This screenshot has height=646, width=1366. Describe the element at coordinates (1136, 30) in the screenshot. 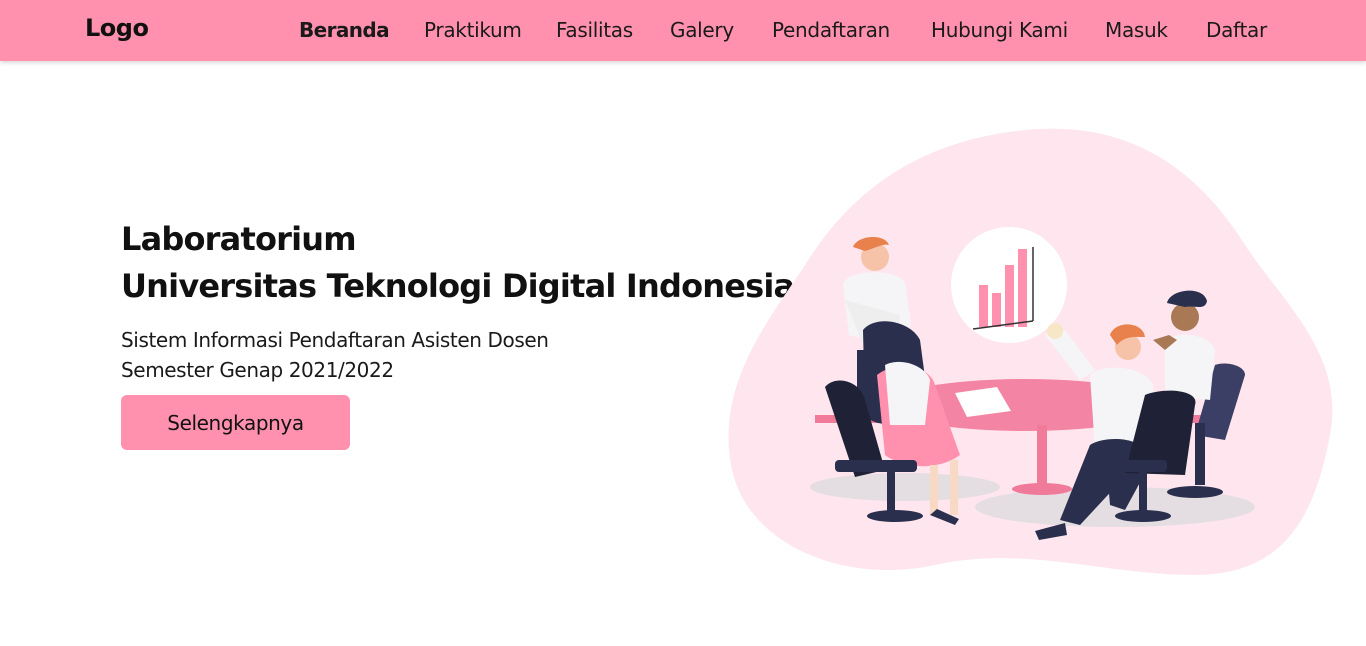

I see `nav-item-masuk: Masuk` at that location.